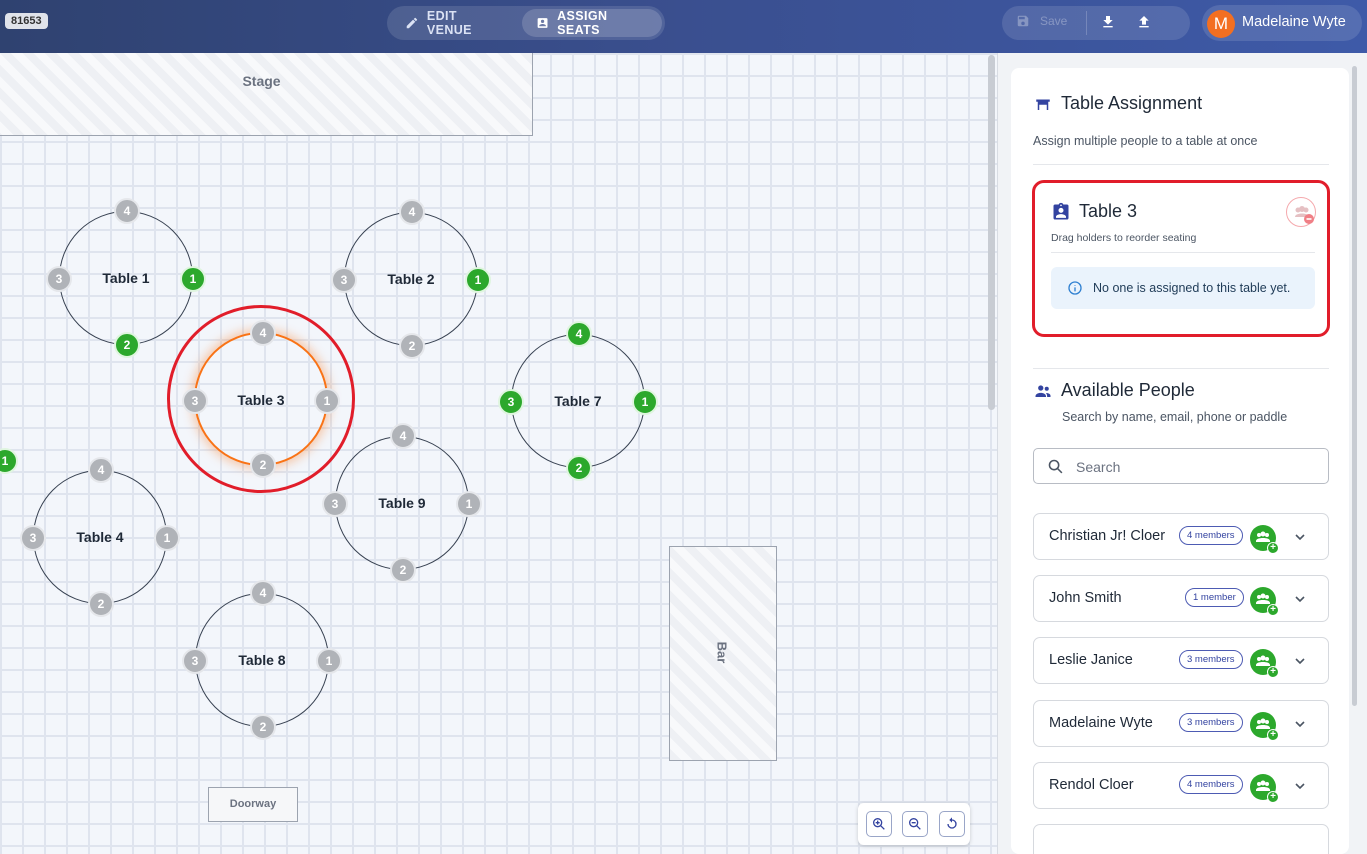  I want to click on person-row: Rendol Cloer 4 members +, so click(1181, 785).